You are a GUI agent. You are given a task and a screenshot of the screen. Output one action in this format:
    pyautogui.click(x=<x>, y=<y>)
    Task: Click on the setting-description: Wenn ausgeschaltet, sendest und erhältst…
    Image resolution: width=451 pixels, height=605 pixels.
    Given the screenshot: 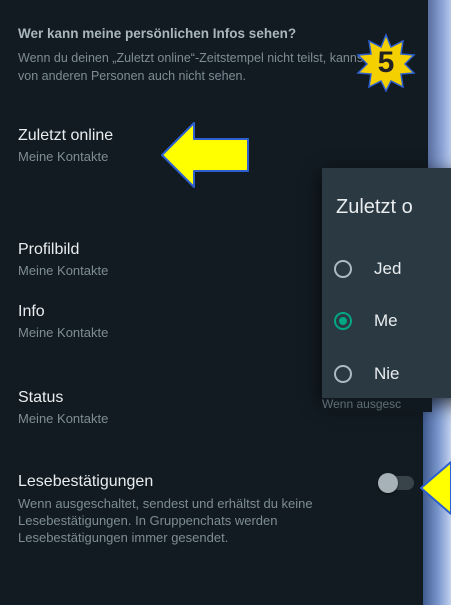 What is the action you would take?
    pyautogui.click(x=165, y=520)
    